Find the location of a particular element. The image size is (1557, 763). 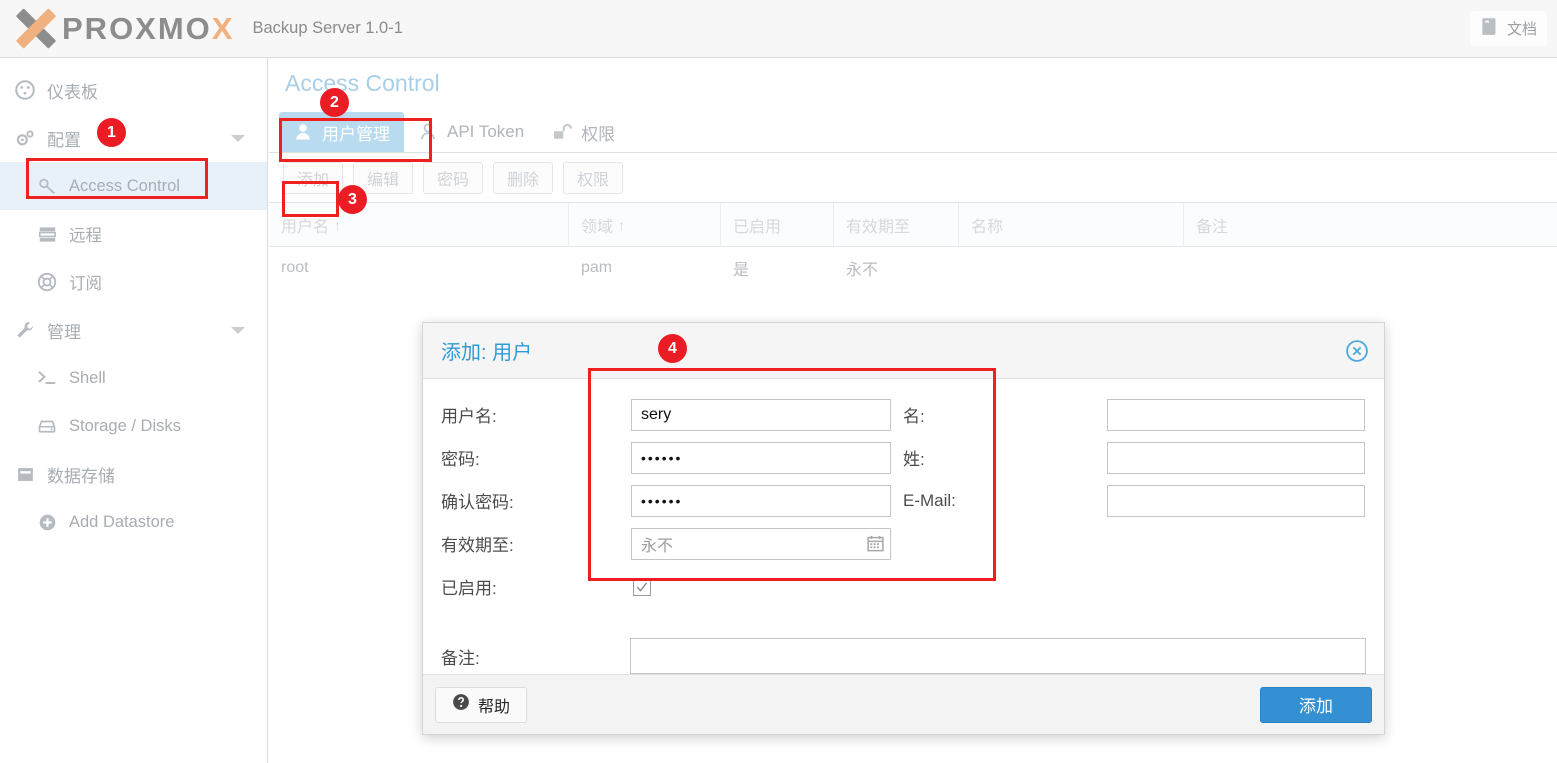

field-label-comment: 备注: is located at coordinates (460, 658).